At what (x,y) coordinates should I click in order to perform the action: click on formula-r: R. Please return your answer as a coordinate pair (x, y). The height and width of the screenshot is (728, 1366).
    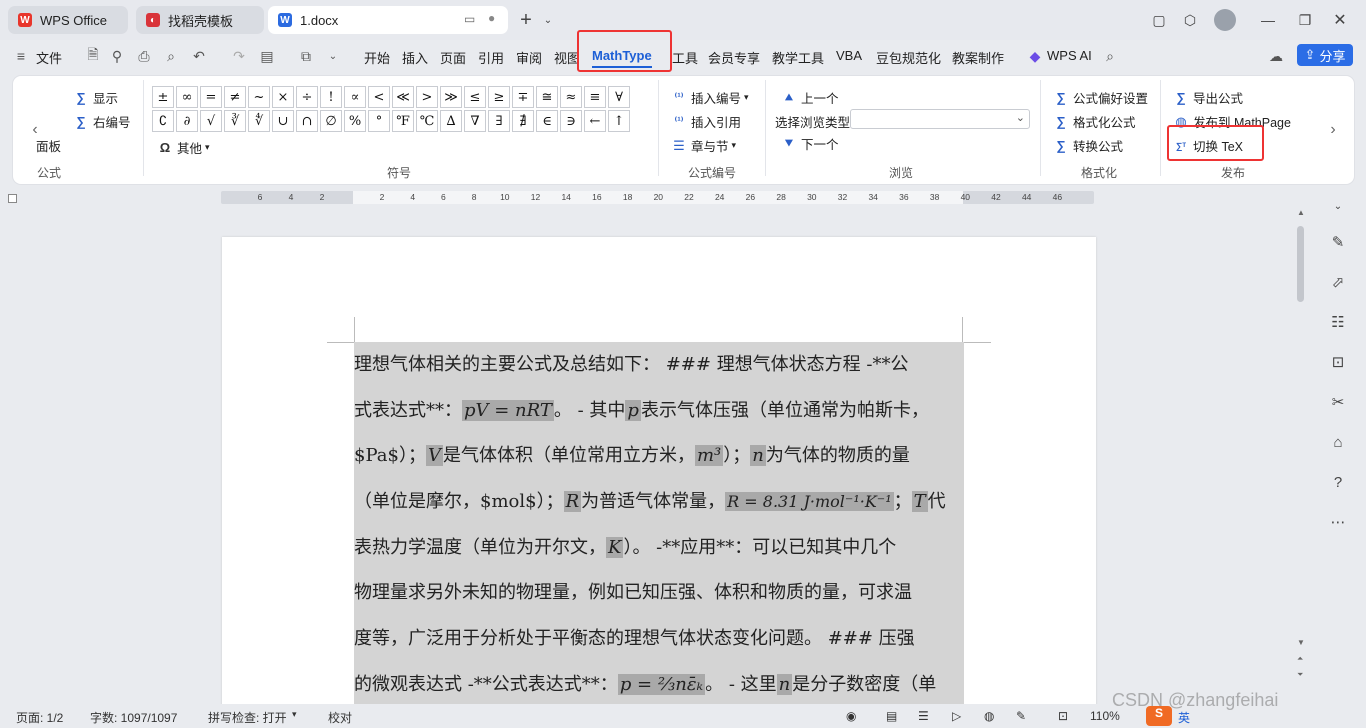
    Looking at the image, I should click on (572, 502).